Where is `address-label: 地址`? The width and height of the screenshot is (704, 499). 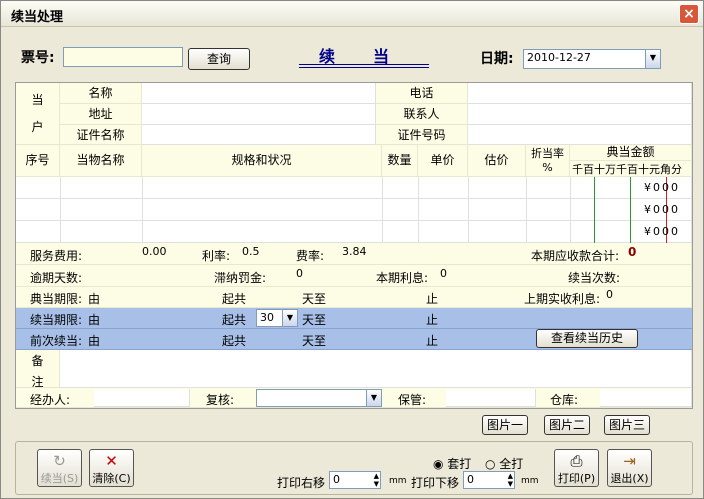
address-label: 地址 is located at coordinates (101, 114).